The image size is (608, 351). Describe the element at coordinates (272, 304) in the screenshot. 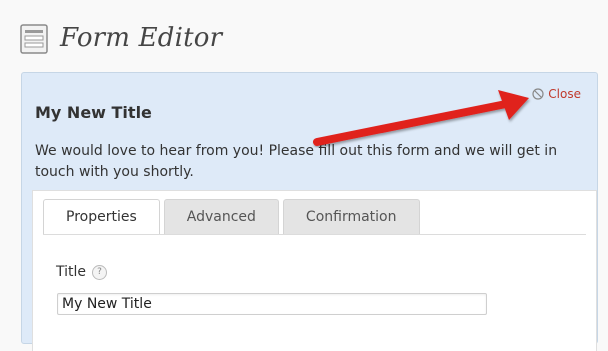

I see `title-input` at that location.